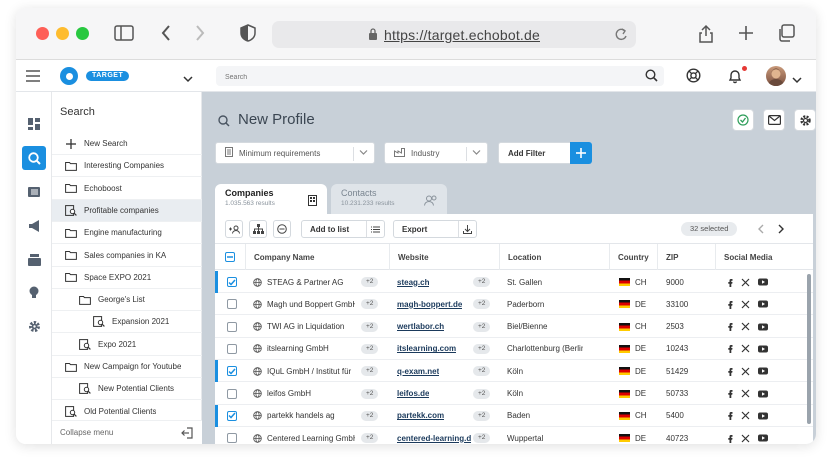 Image resolution: width=832 pixels, height=468 pixels. I want to click on address-bar: https://target.echobot.de, so click(454, 34).